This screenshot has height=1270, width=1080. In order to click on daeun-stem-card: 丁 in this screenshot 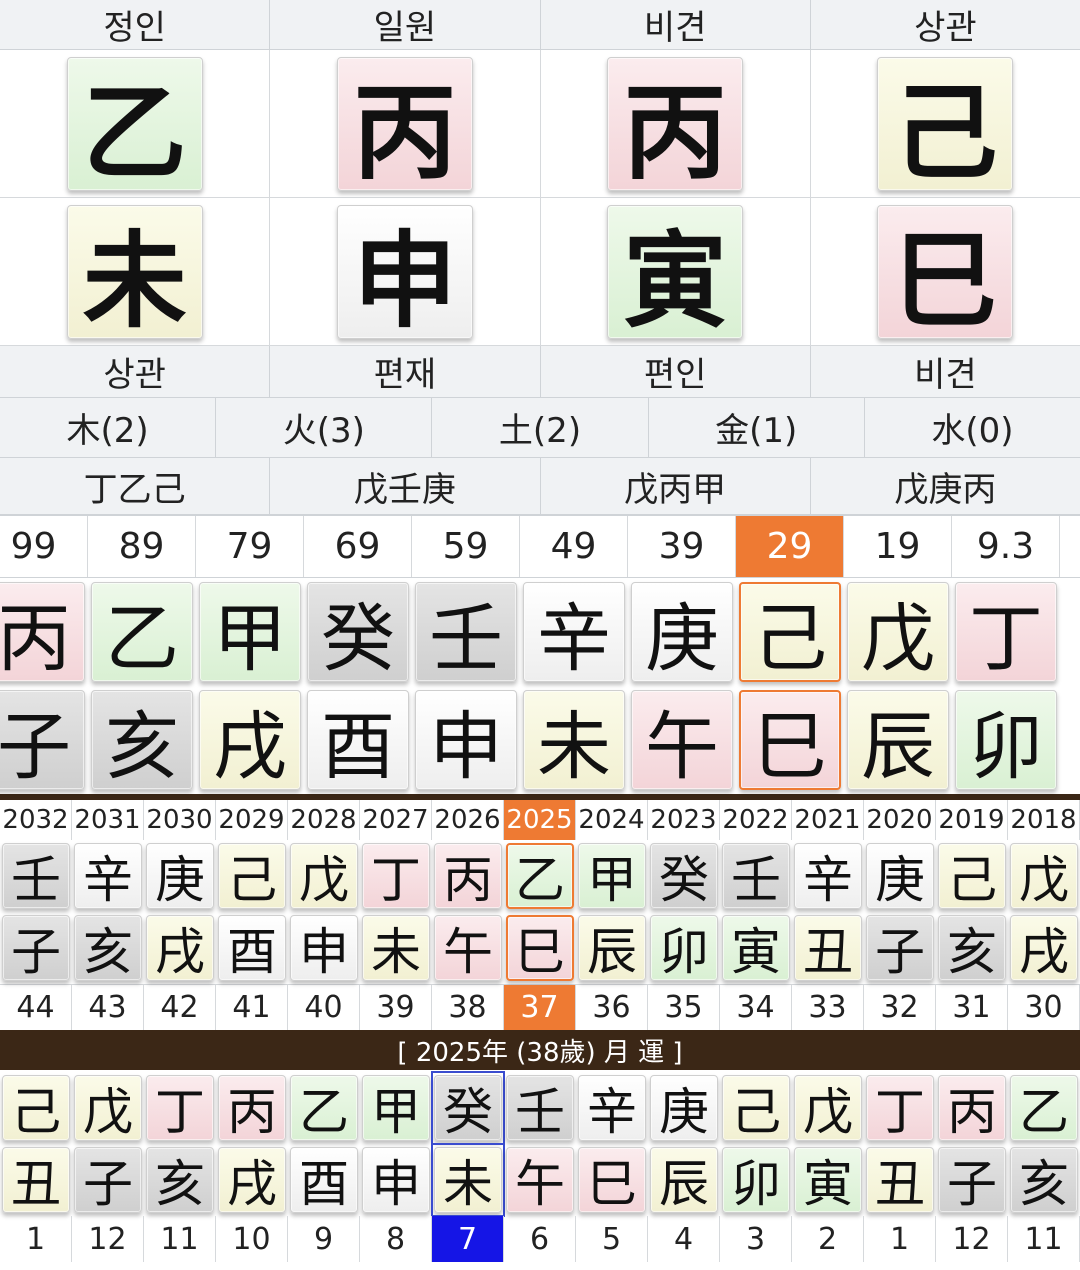, I will do `click(1006, 632)`.